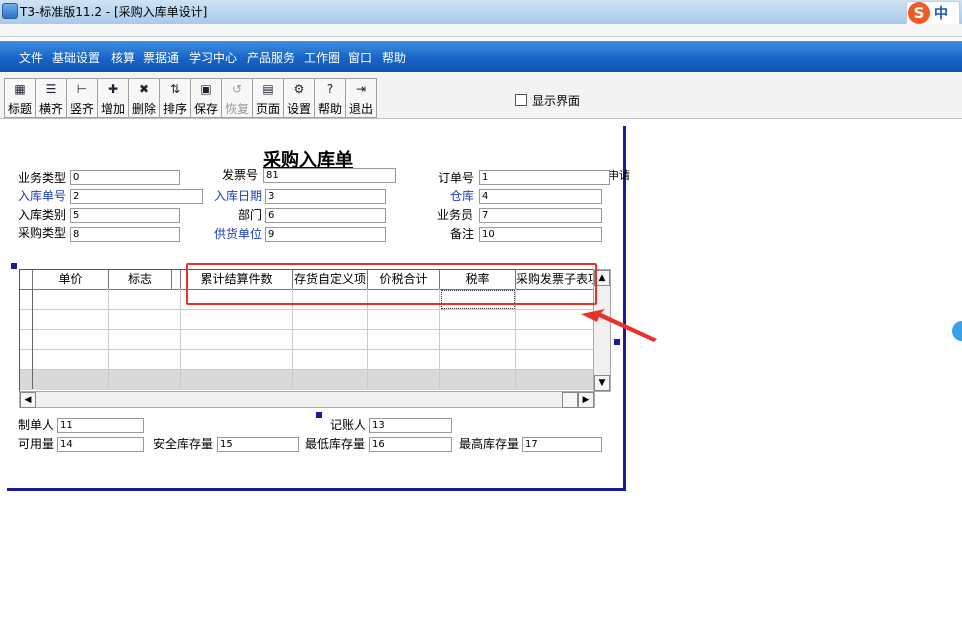 The height and width of the screenshot is (622, 962). What do you see at coordinates (325, 234) in the screenshot?
I see `supplier-field: 9` at bounding box center [325, 234].